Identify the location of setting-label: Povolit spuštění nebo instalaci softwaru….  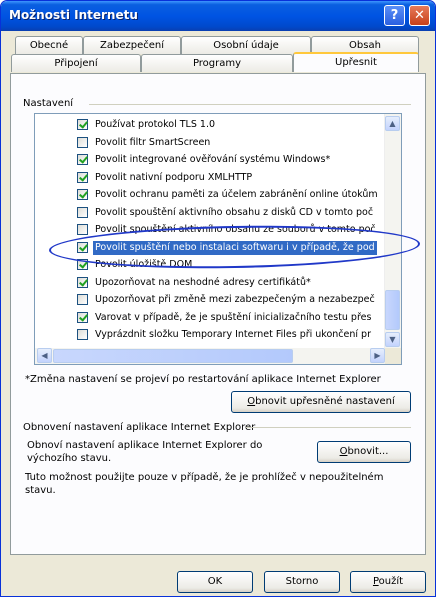
(235, 247).